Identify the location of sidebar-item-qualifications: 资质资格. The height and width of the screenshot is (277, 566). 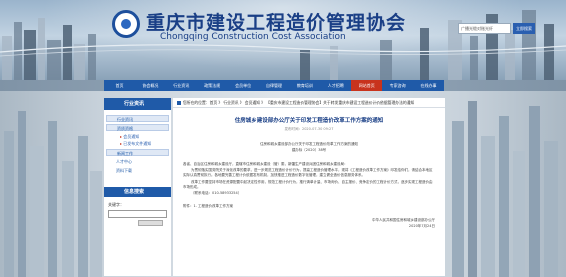
(137, 127).